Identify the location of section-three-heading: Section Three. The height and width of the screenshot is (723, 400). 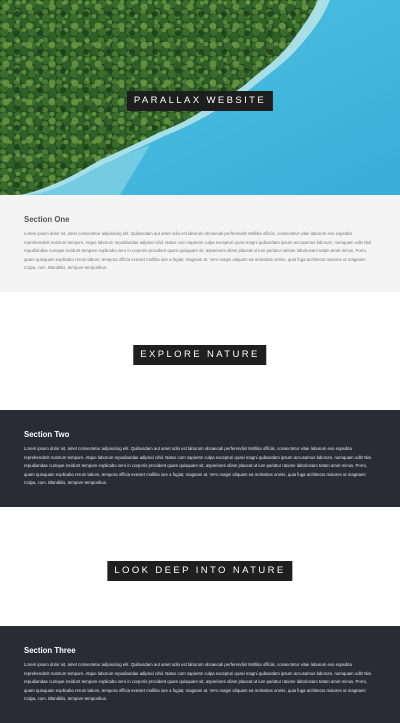
(50, 650).